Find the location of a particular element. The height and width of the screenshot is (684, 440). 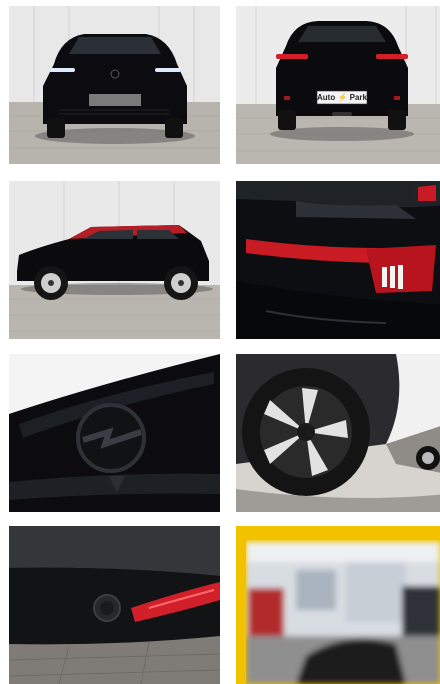

photo-tile-tail-light is located at coordinates (338, 260).